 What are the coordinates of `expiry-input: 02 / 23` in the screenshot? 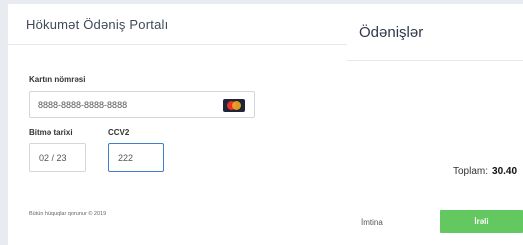 It's located at (57, 157).